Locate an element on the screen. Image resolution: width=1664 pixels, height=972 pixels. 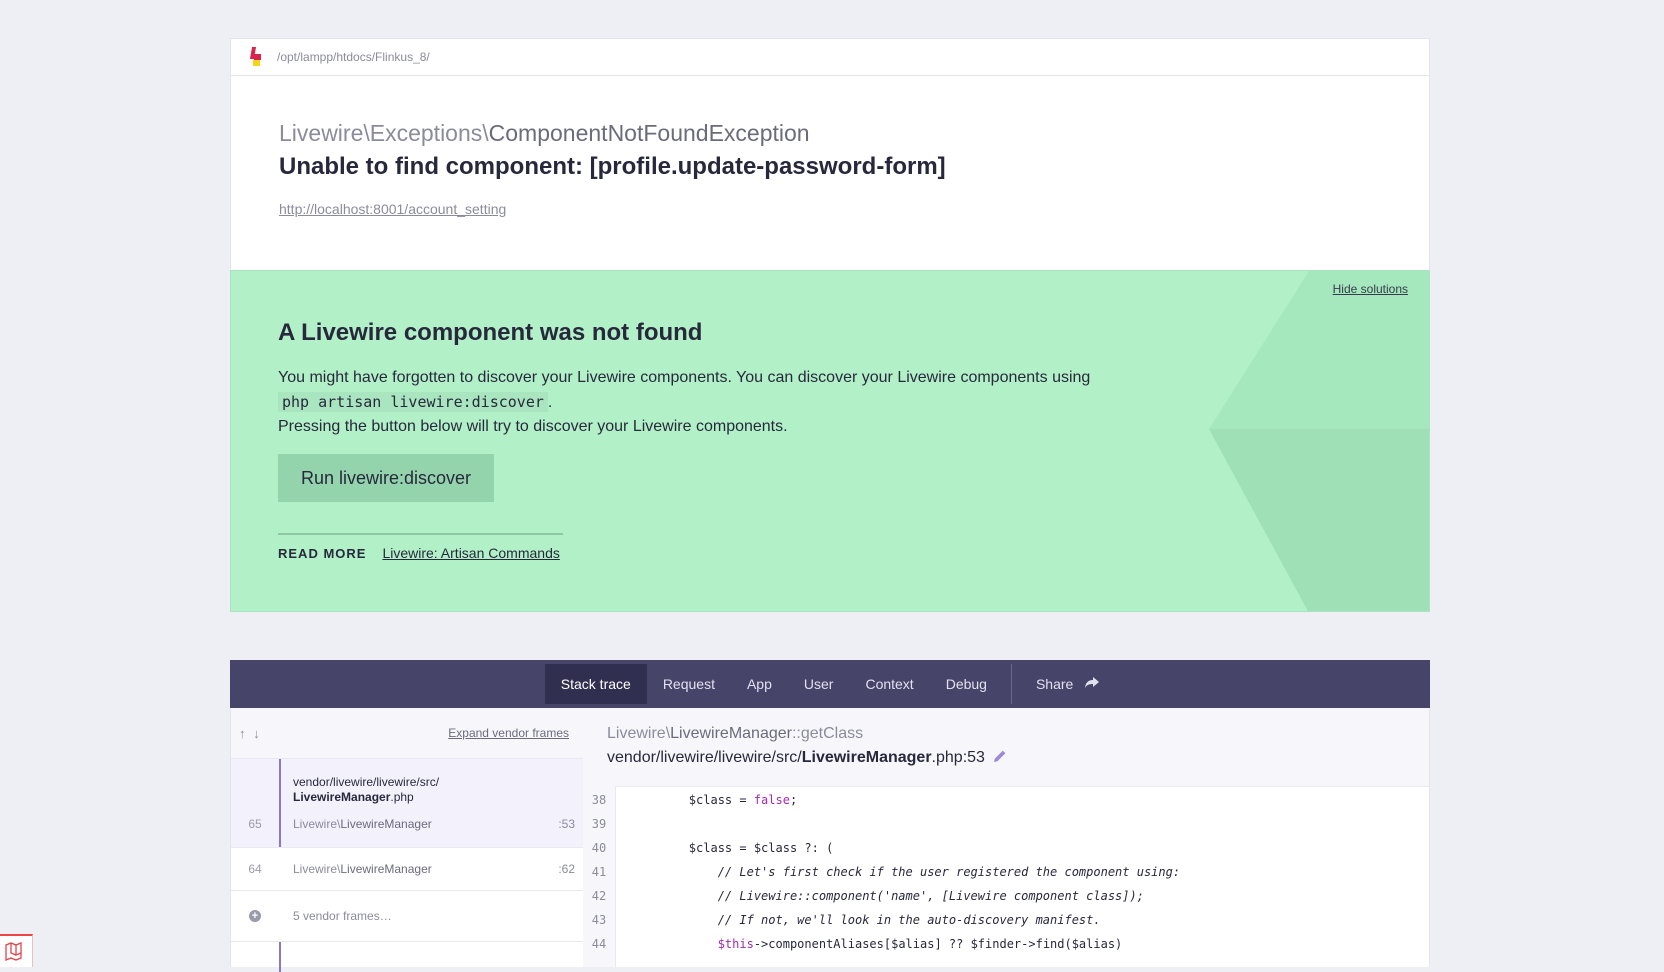
tab-app: App is located at coordinates (759, 684).